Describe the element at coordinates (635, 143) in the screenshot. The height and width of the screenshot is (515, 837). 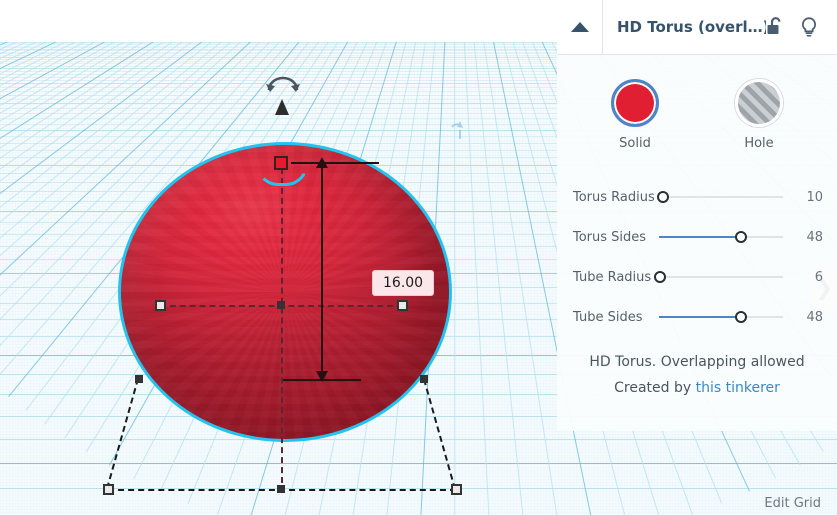
I see `mode-label-solid: Solid` at that location.